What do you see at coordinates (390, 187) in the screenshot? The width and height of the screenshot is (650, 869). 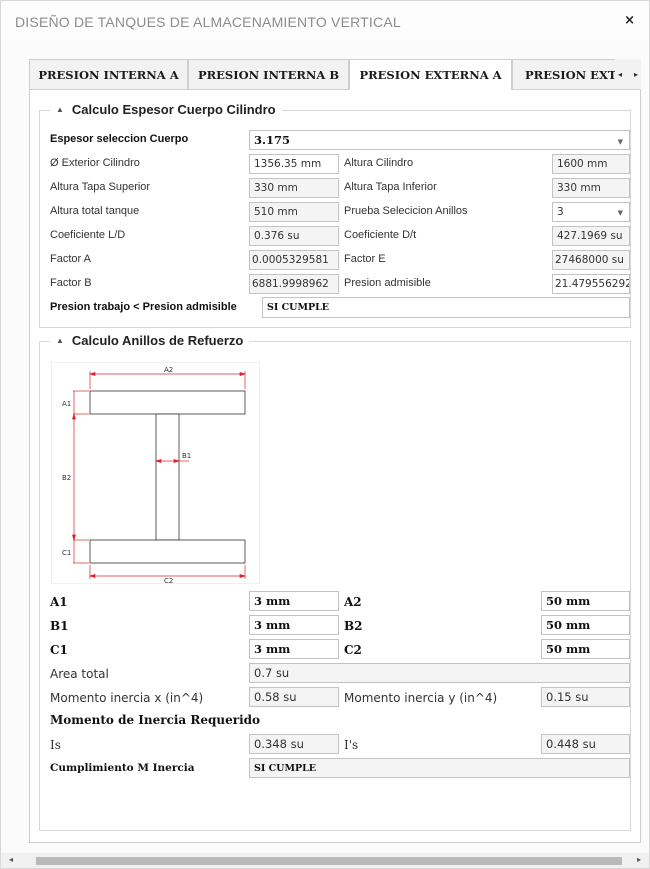 I see `tapa-inferior-label: Altura Tapa Inferior` at bounding box center [390, 187].